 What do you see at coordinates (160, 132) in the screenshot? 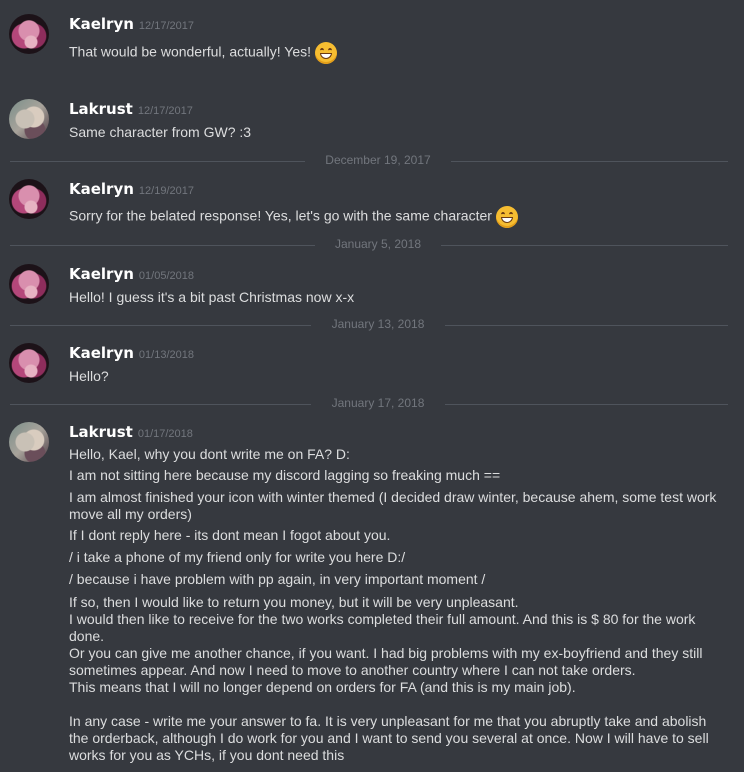
I see `message-text: Same character from GW? :3` at bounding box center [160, 132].